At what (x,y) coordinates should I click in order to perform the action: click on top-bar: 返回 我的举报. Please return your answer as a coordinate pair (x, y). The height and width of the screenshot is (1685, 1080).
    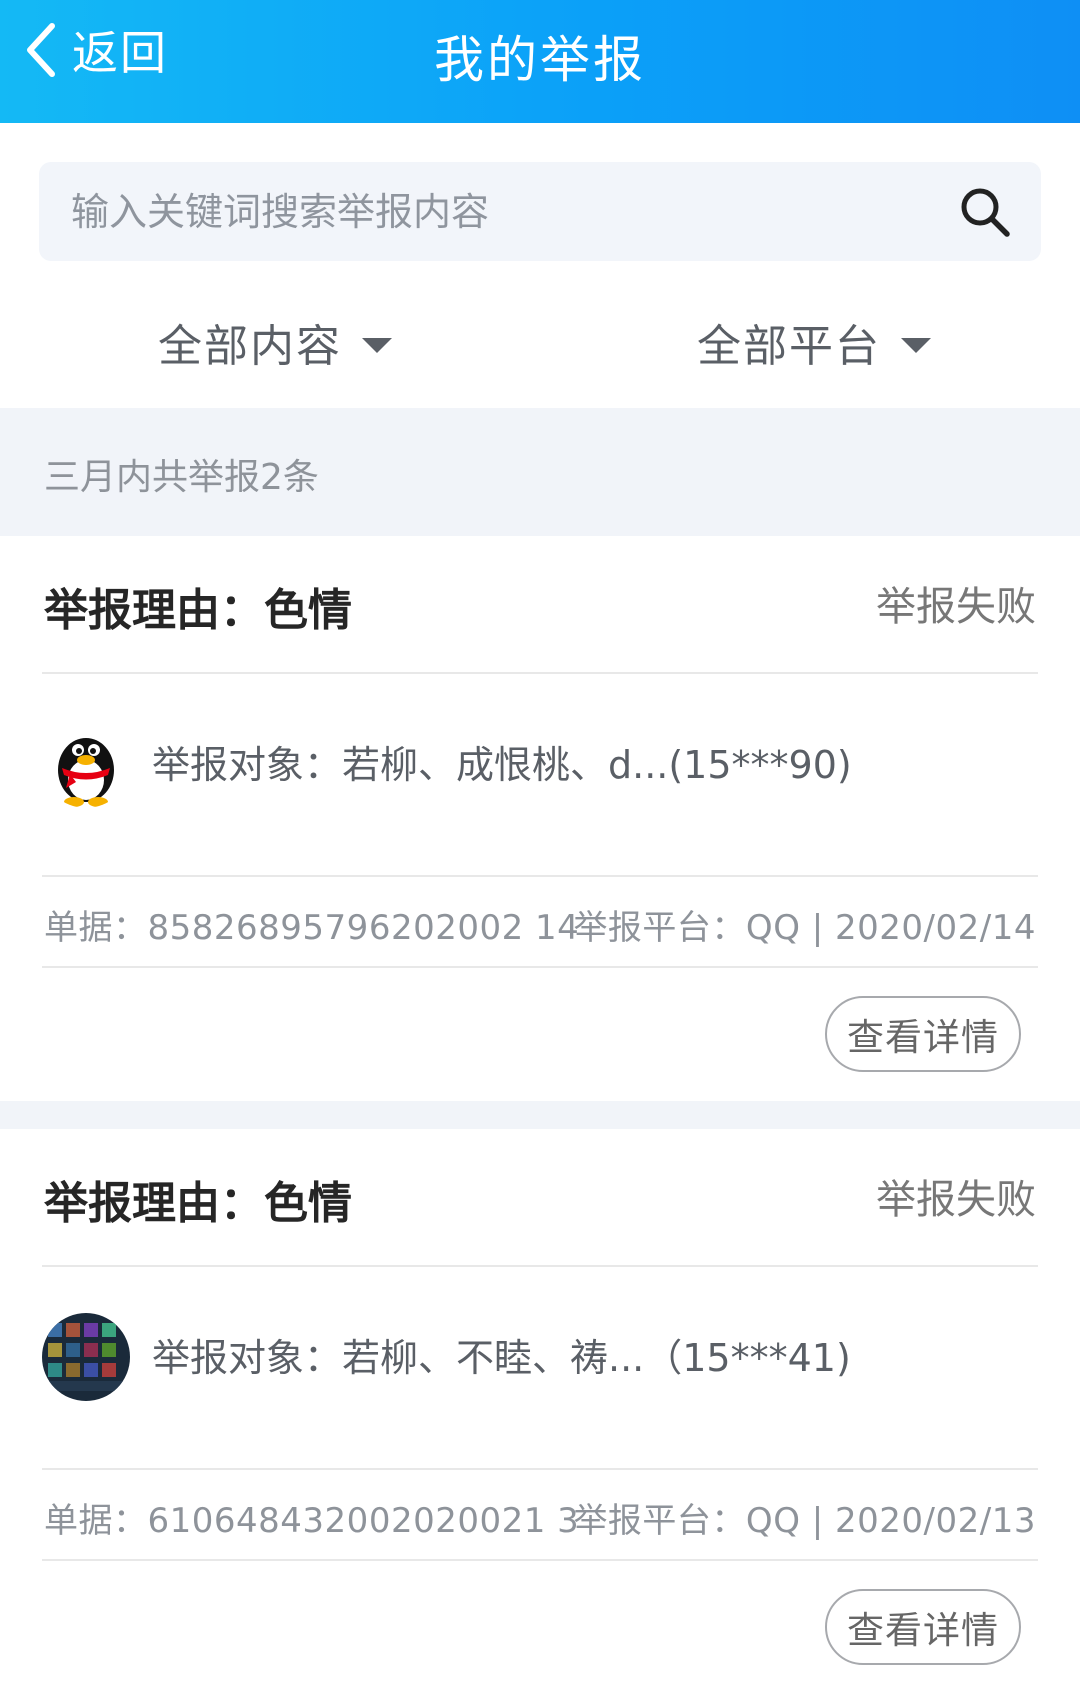
    Looking at the image, I should click on (540, 61).